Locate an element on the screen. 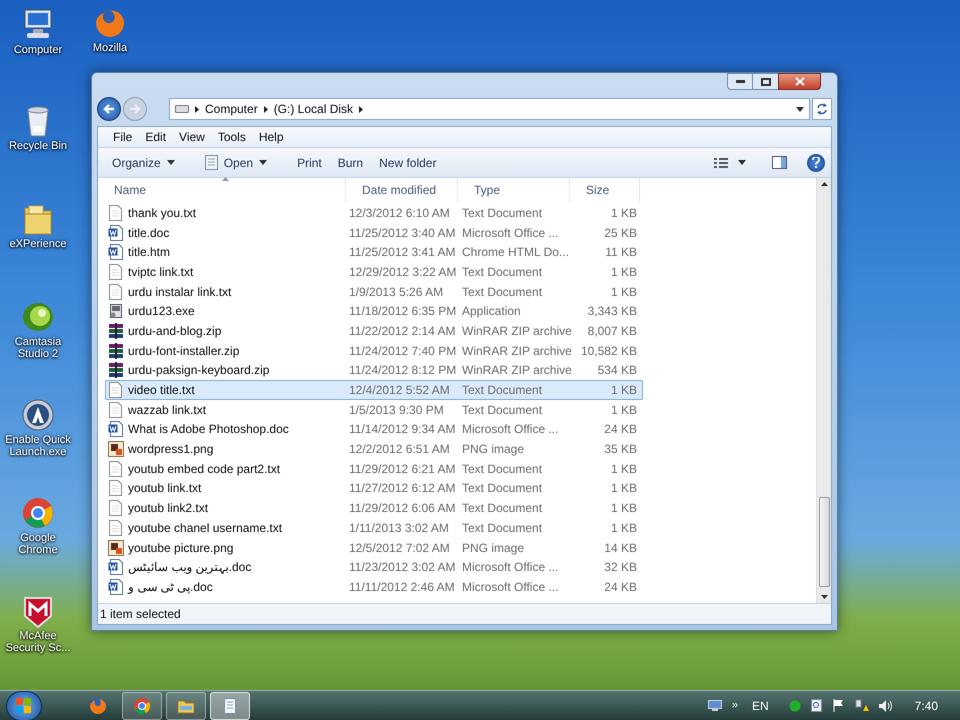 The height and width of the screenshot is (720, 960). file-row: urdu instalar link.txt 1/9/2013 5:26 AM Text Document 1 KB is located at coordinates (374, 292).